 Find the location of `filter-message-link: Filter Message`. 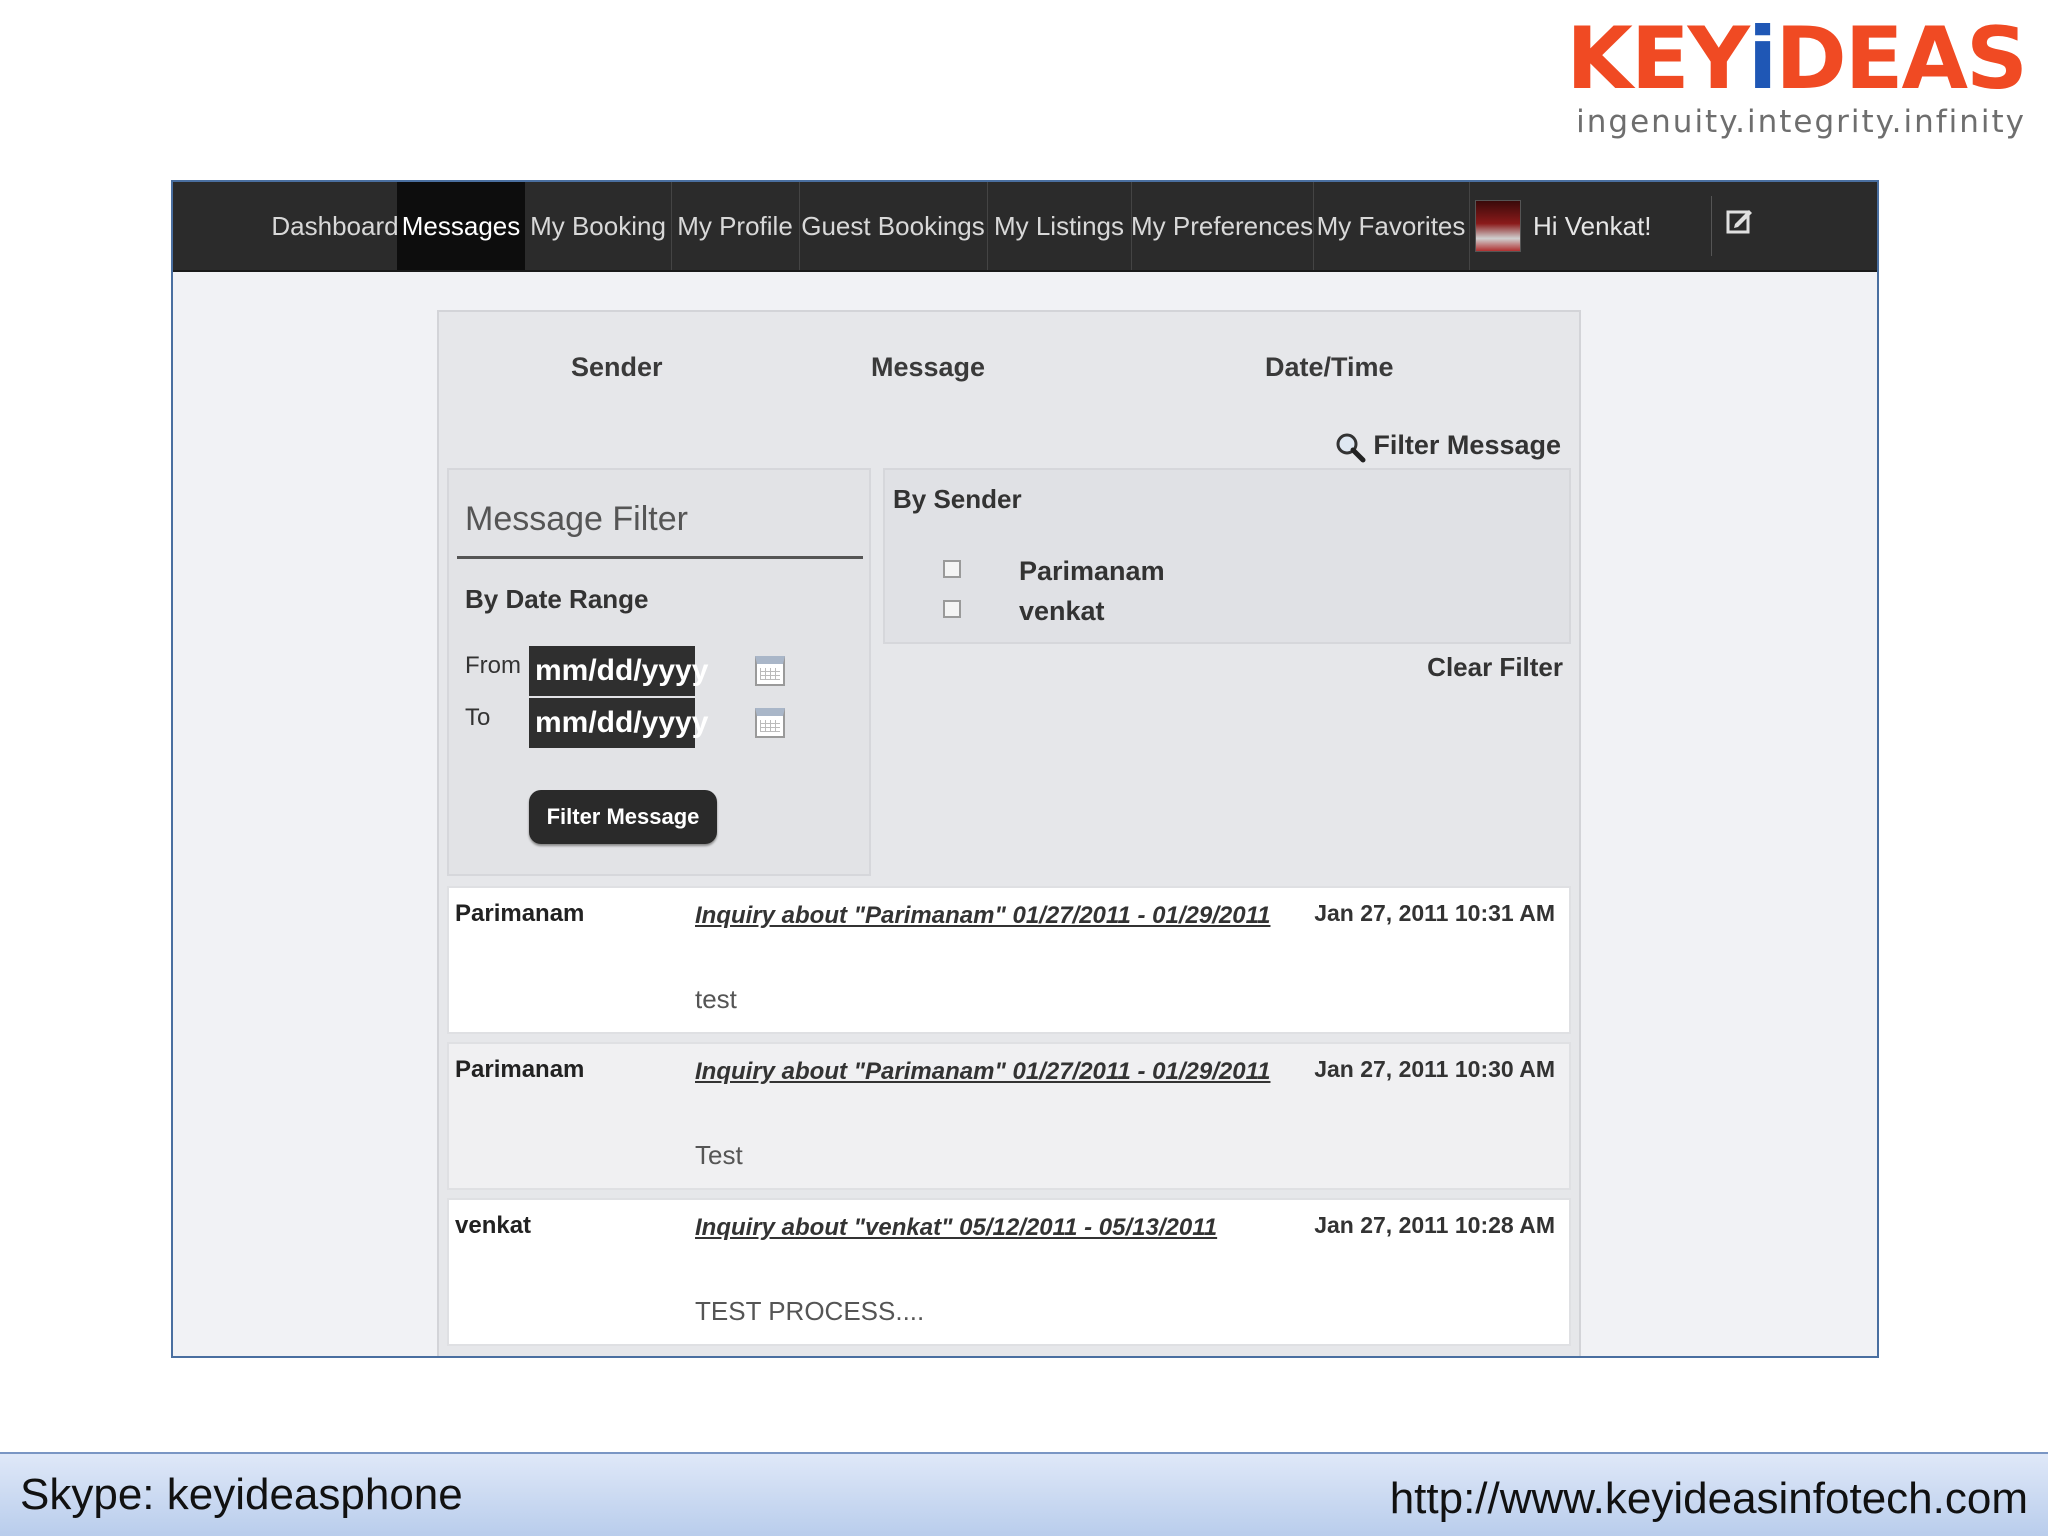

filter-message-link: Filter Message is located at coordinates (1447, 447).